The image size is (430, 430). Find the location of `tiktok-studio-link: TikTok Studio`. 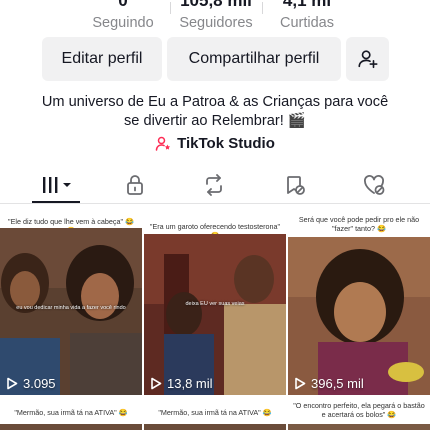

tiktok-studio-link: TikTok Studio is located at coordinates (215, 143).